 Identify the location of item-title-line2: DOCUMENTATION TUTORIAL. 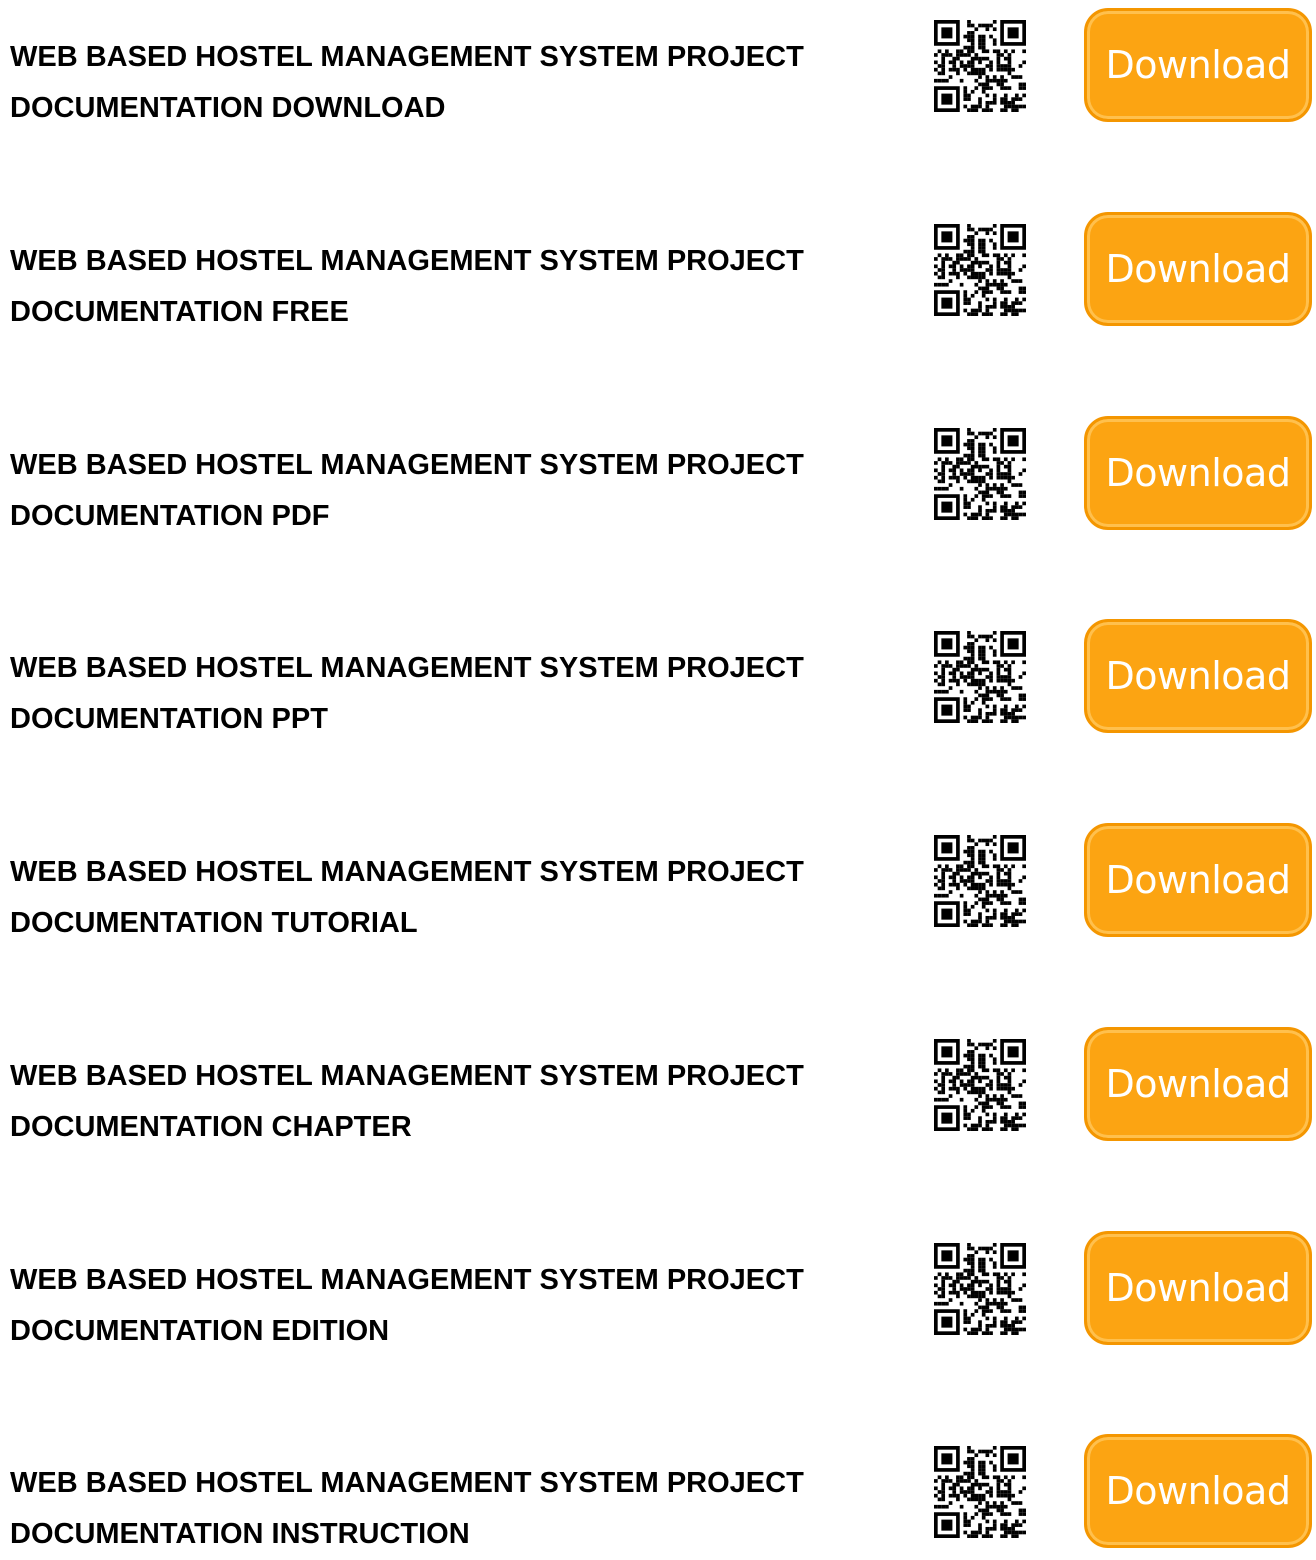
(214, 923).